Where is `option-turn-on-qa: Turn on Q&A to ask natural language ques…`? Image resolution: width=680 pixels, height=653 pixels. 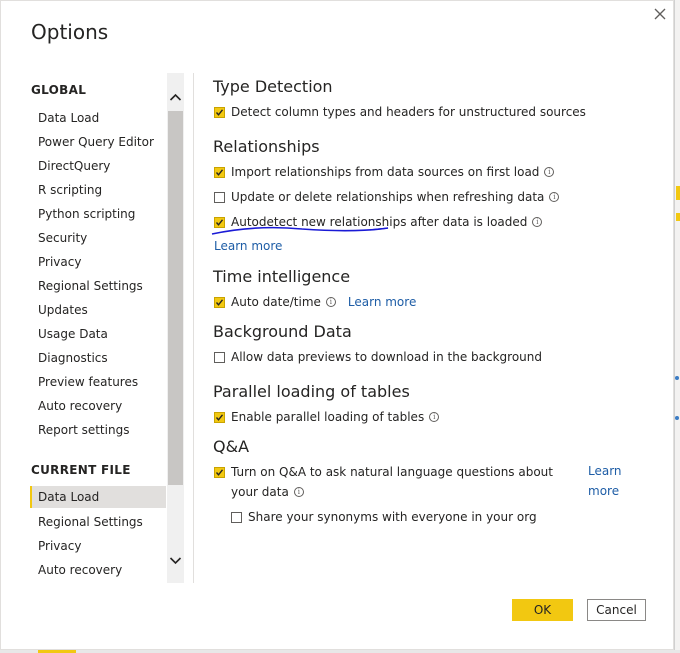 option-turn-on-qa: Turn on Q&A to ask natural language ques… is located at coordinates (383, 472).